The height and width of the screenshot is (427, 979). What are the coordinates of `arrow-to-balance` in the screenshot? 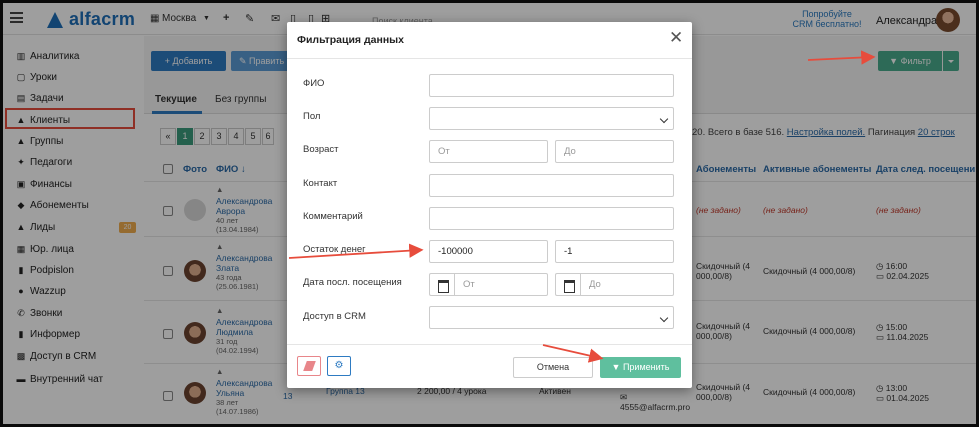 It's located at (356, 251).